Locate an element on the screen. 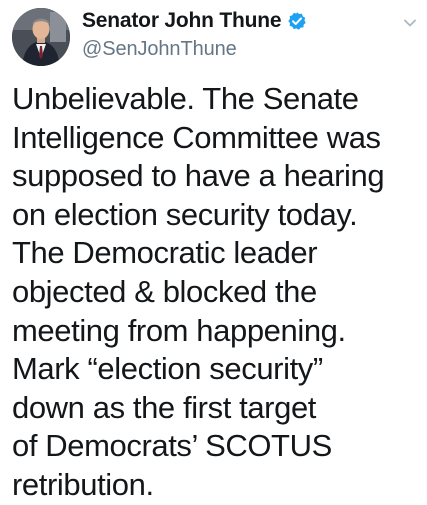  chevron-down-icon is located at coordinates (410, 23).